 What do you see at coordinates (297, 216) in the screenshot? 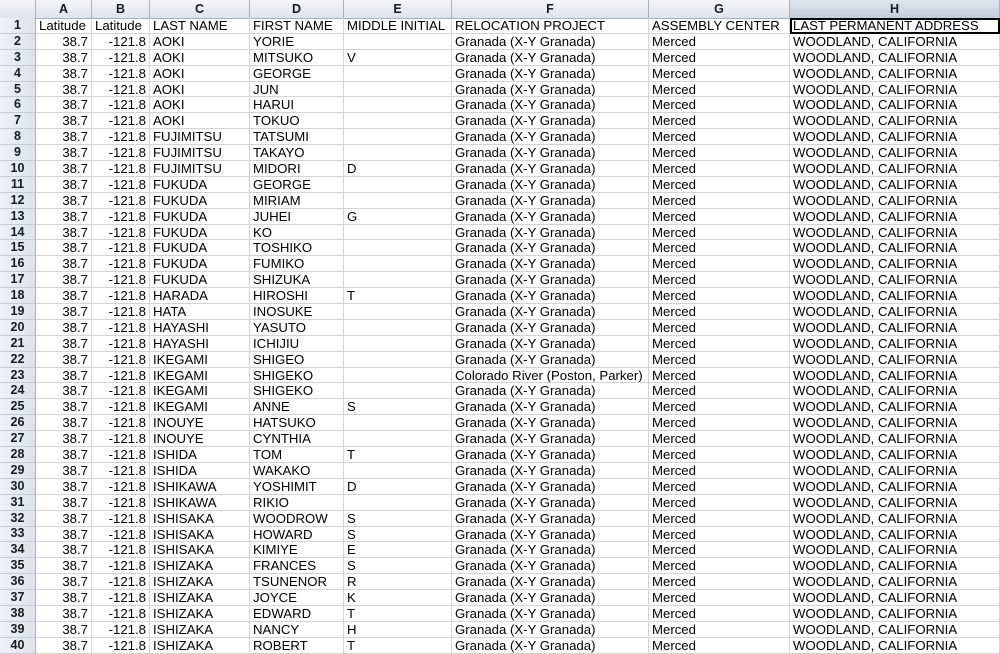
I see `cell-D: JUHEI` at bounding box center [297, 216].